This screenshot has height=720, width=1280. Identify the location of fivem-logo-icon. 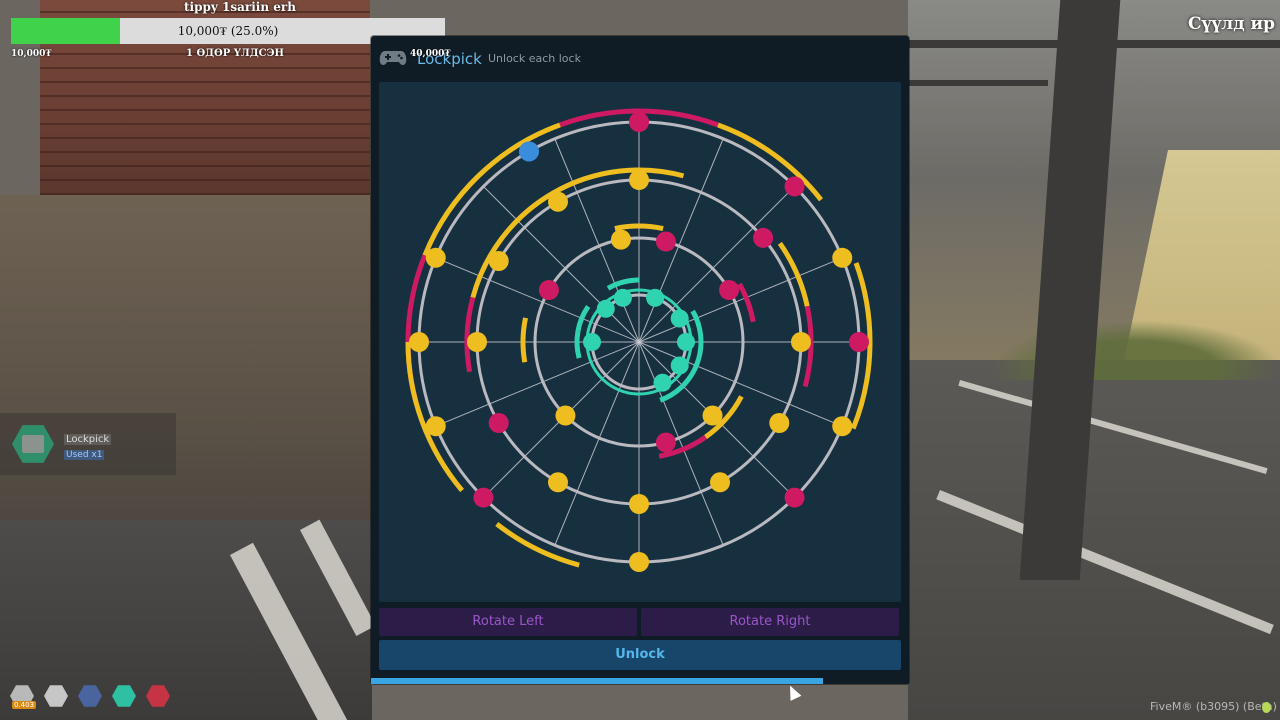
(1266, 707).